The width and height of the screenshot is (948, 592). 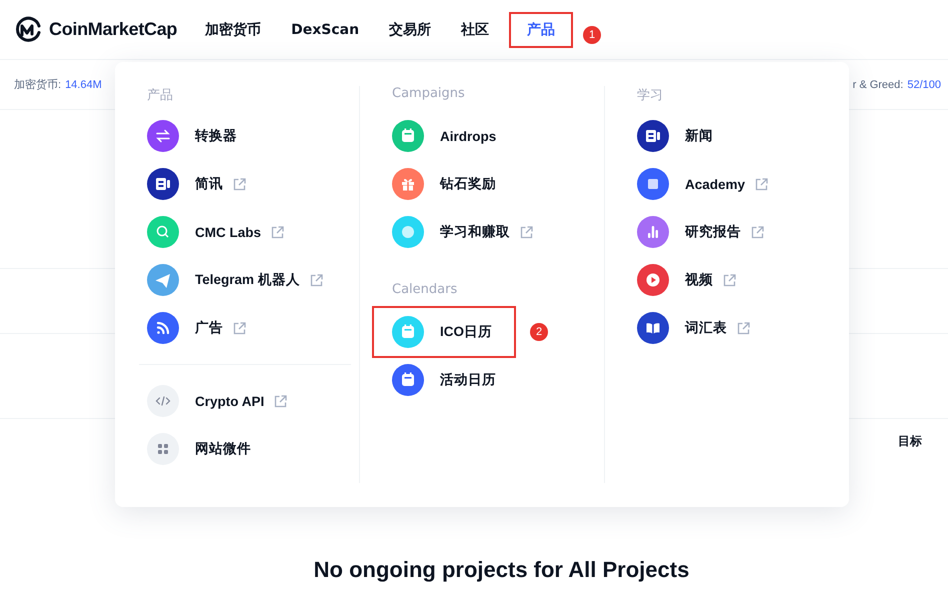 What do you see at coordinates (325, 29) in the screenshot?
I see `nav-link: DexScan` at bounding box center [325, 29].